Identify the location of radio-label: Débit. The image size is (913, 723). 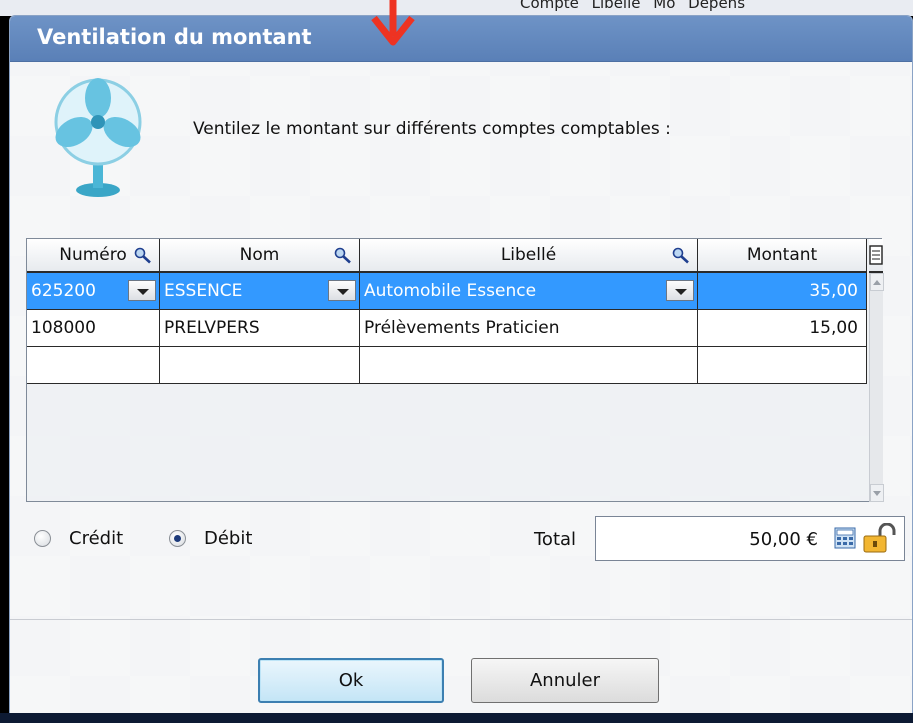
(228, 538).